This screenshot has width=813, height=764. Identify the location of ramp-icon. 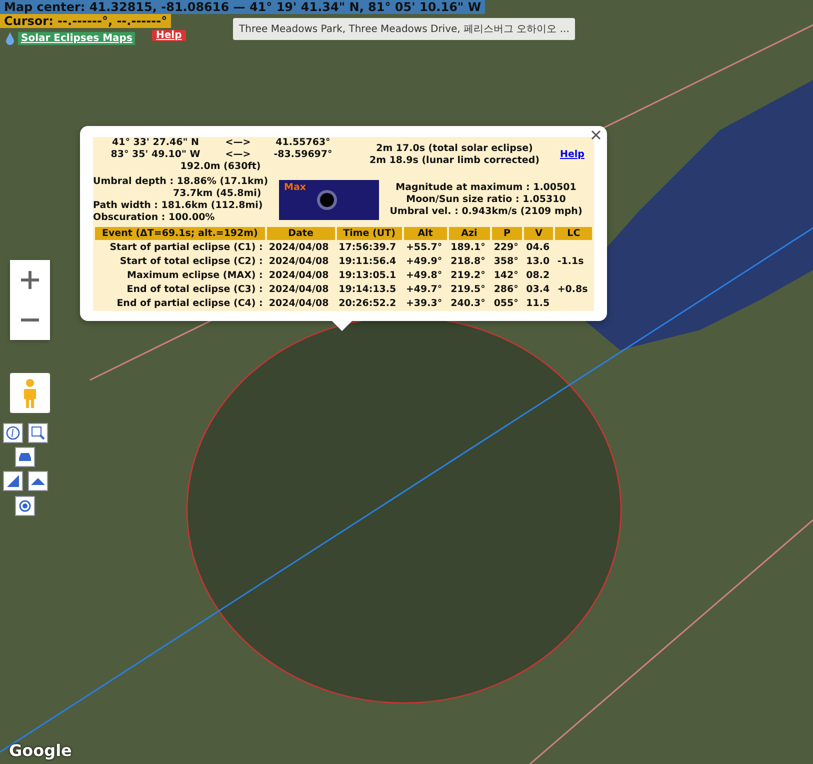
(13, 481).